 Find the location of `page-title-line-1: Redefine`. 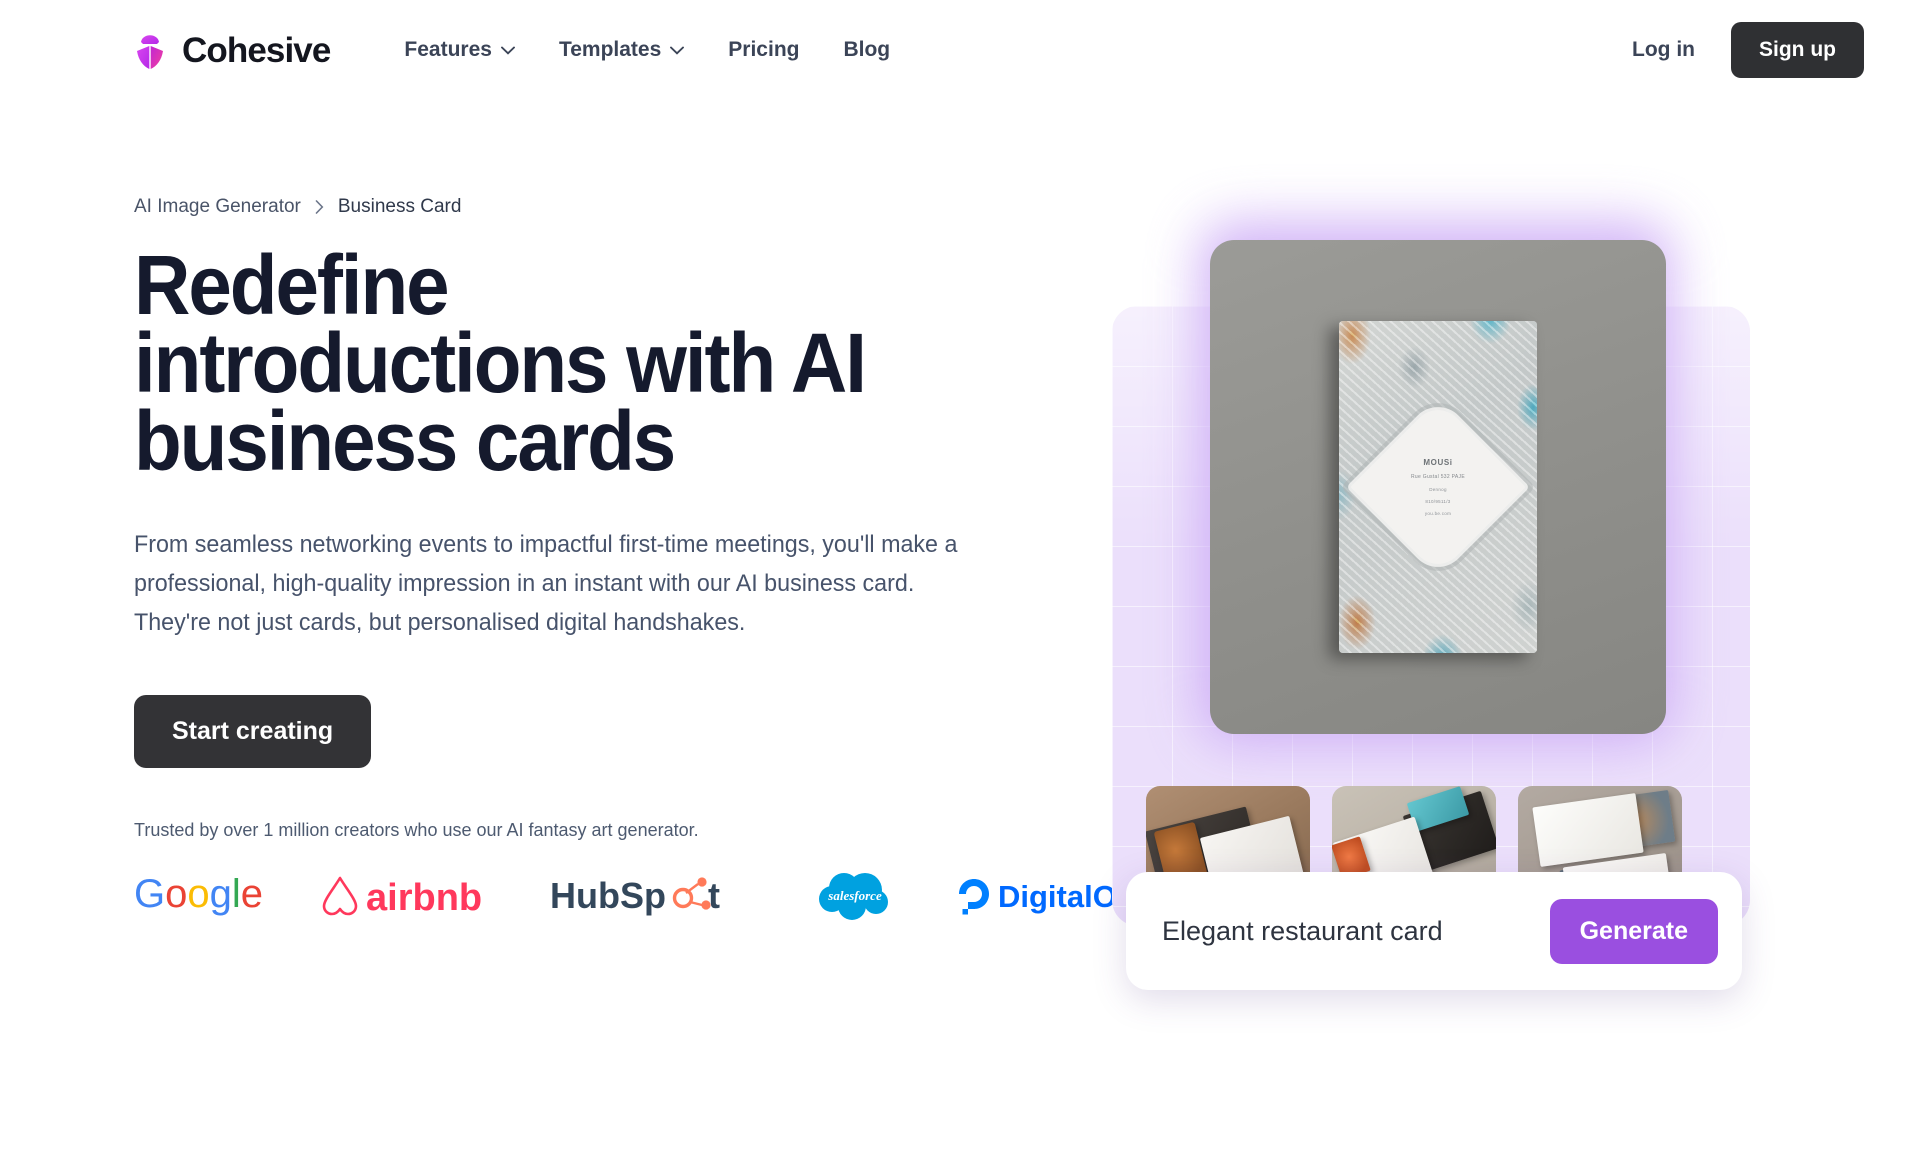

page-title-line-1: Redefine is located at coordinates (292, 285).